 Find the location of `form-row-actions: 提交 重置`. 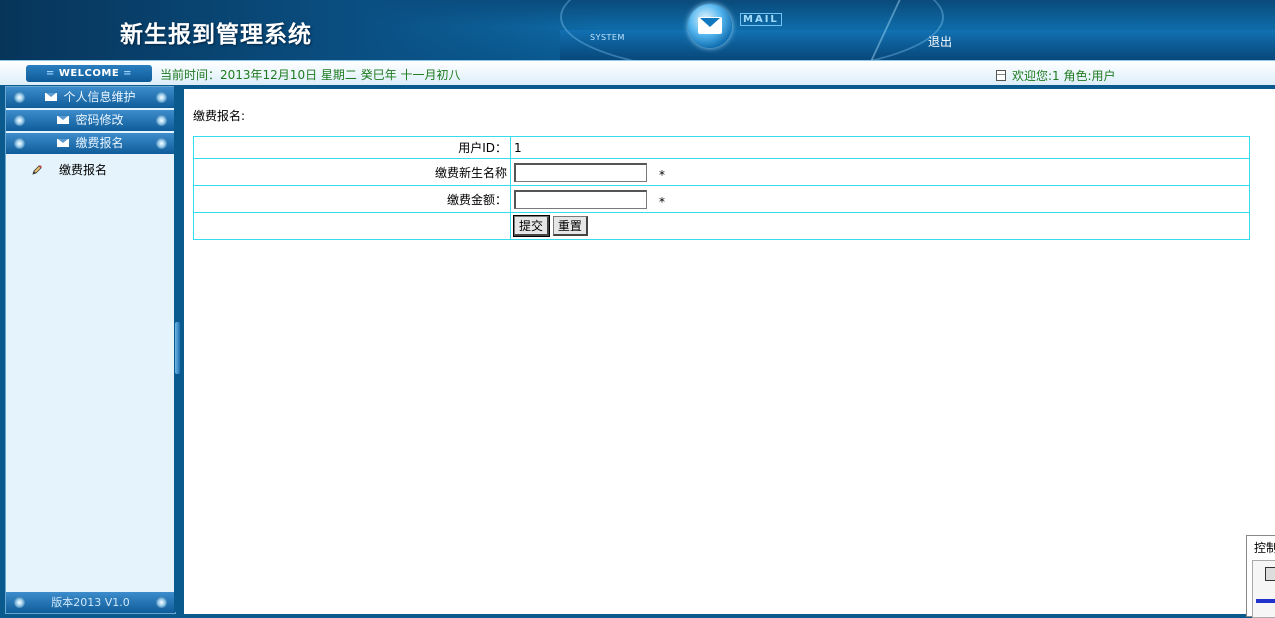

form-row-actions: 提交 重置 is located at coordinates (721, 226).